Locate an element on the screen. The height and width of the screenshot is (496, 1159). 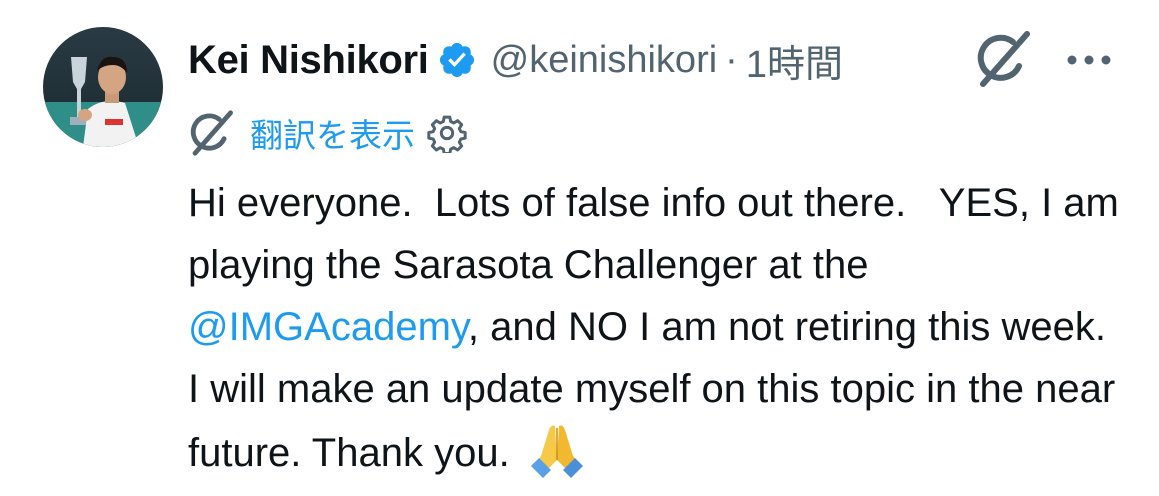
folded-hands-emoji-icon is located at coordinates (557, 449).